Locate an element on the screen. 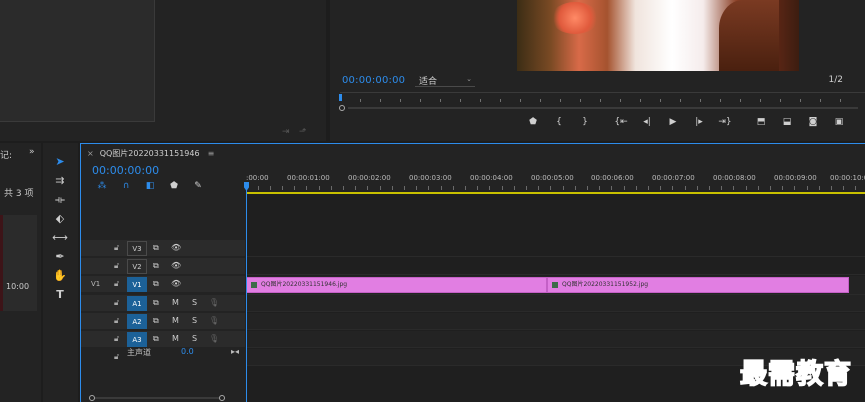 Image resolution: width=865 pixels, height=402 pixels. extract-icon: ⬓ is located at coordinates (787, 122).